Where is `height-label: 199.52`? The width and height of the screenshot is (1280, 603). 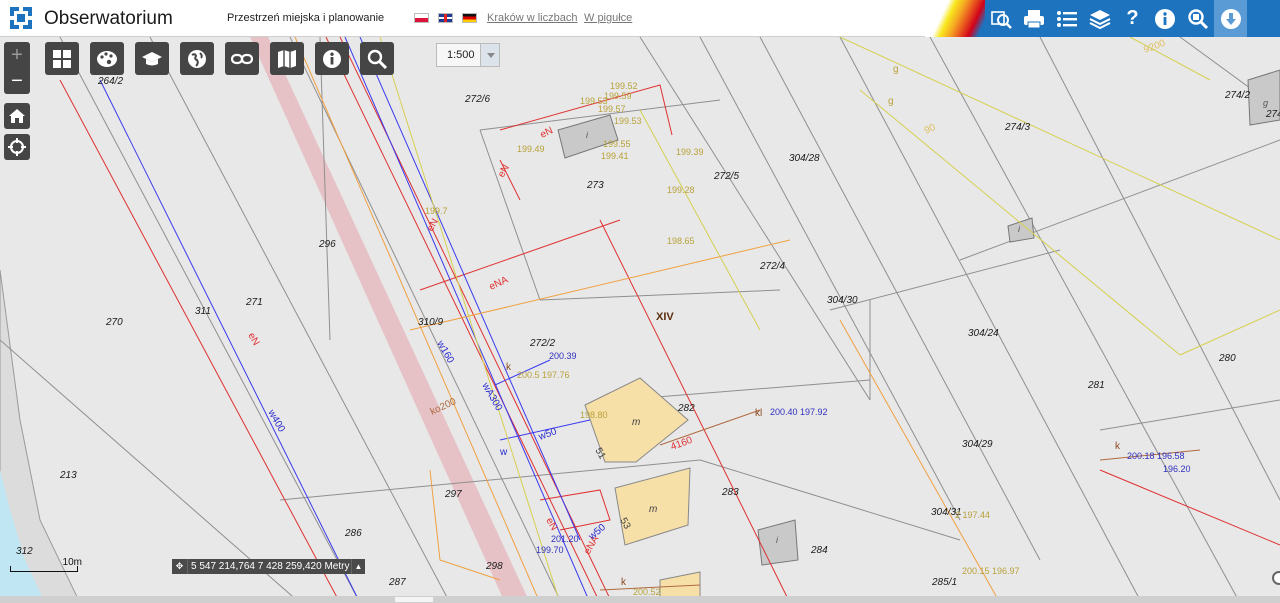 height-label: 199.52 is located at coordinates (624, 86).